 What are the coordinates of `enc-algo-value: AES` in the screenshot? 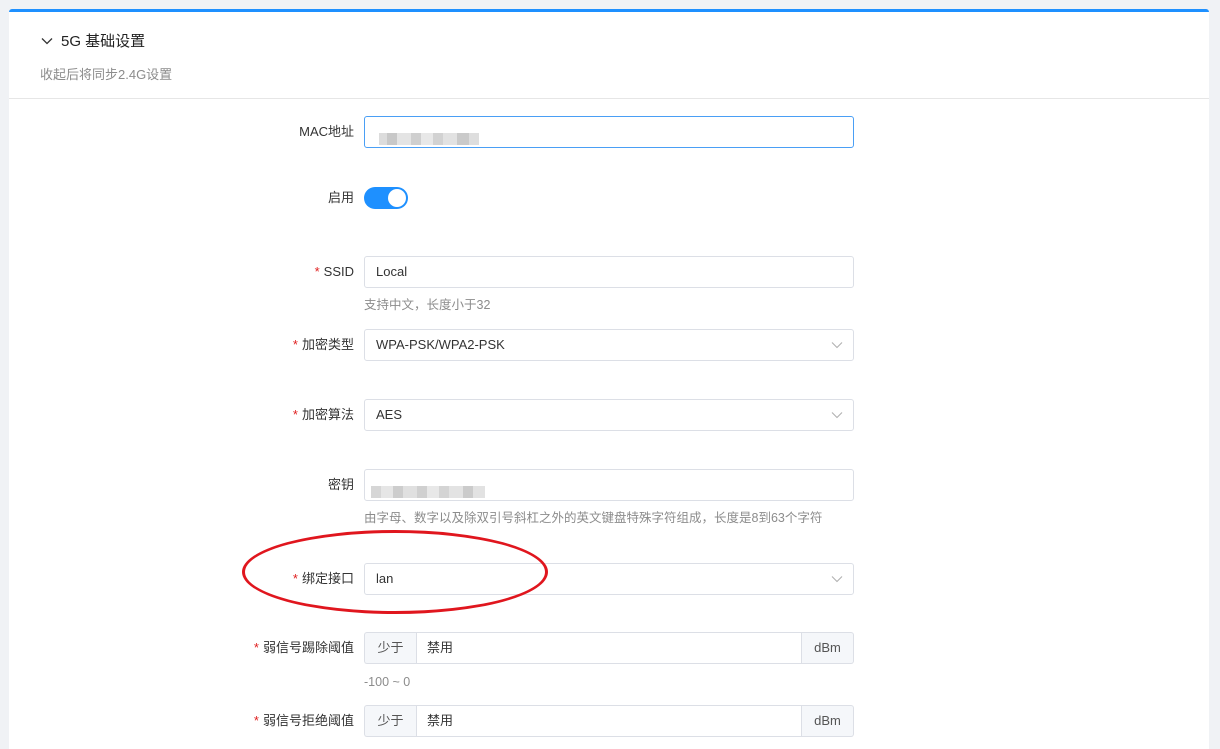 It's located at (389, 414).